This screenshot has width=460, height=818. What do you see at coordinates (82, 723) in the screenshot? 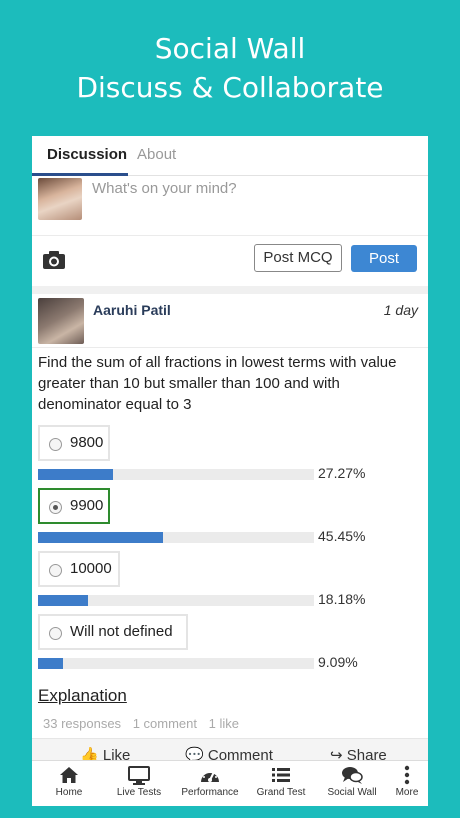
I see `responses-count: 33 responses` at bounding box center [82, 723].